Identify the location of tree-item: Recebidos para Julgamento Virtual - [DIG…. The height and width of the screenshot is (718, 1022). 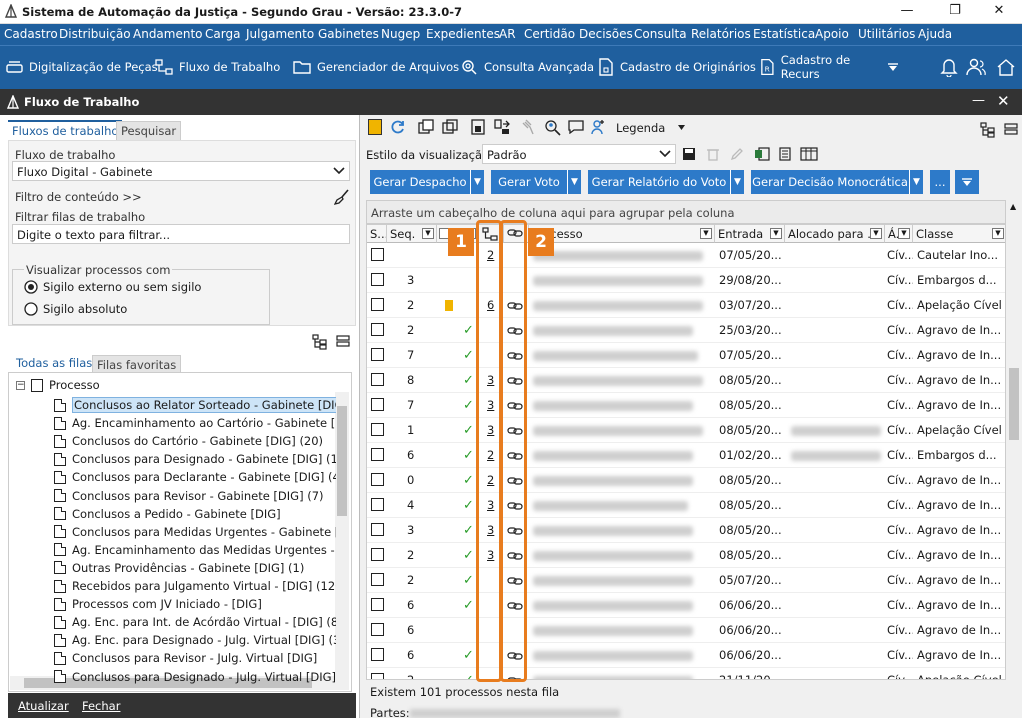
(195, 586).